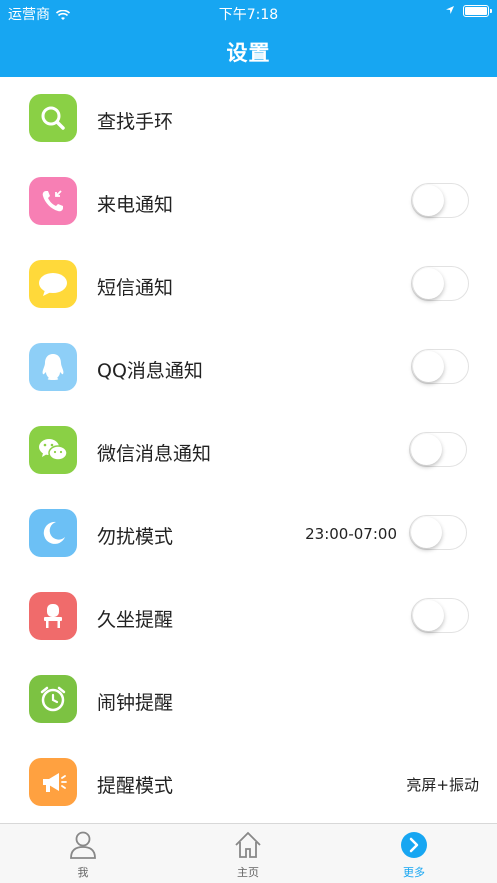 Image resolution: width=497 pixels, height=883 pixels. Describe the element at coordinates (53, 201) in the screenshot. I see `phone-icon` at that location.